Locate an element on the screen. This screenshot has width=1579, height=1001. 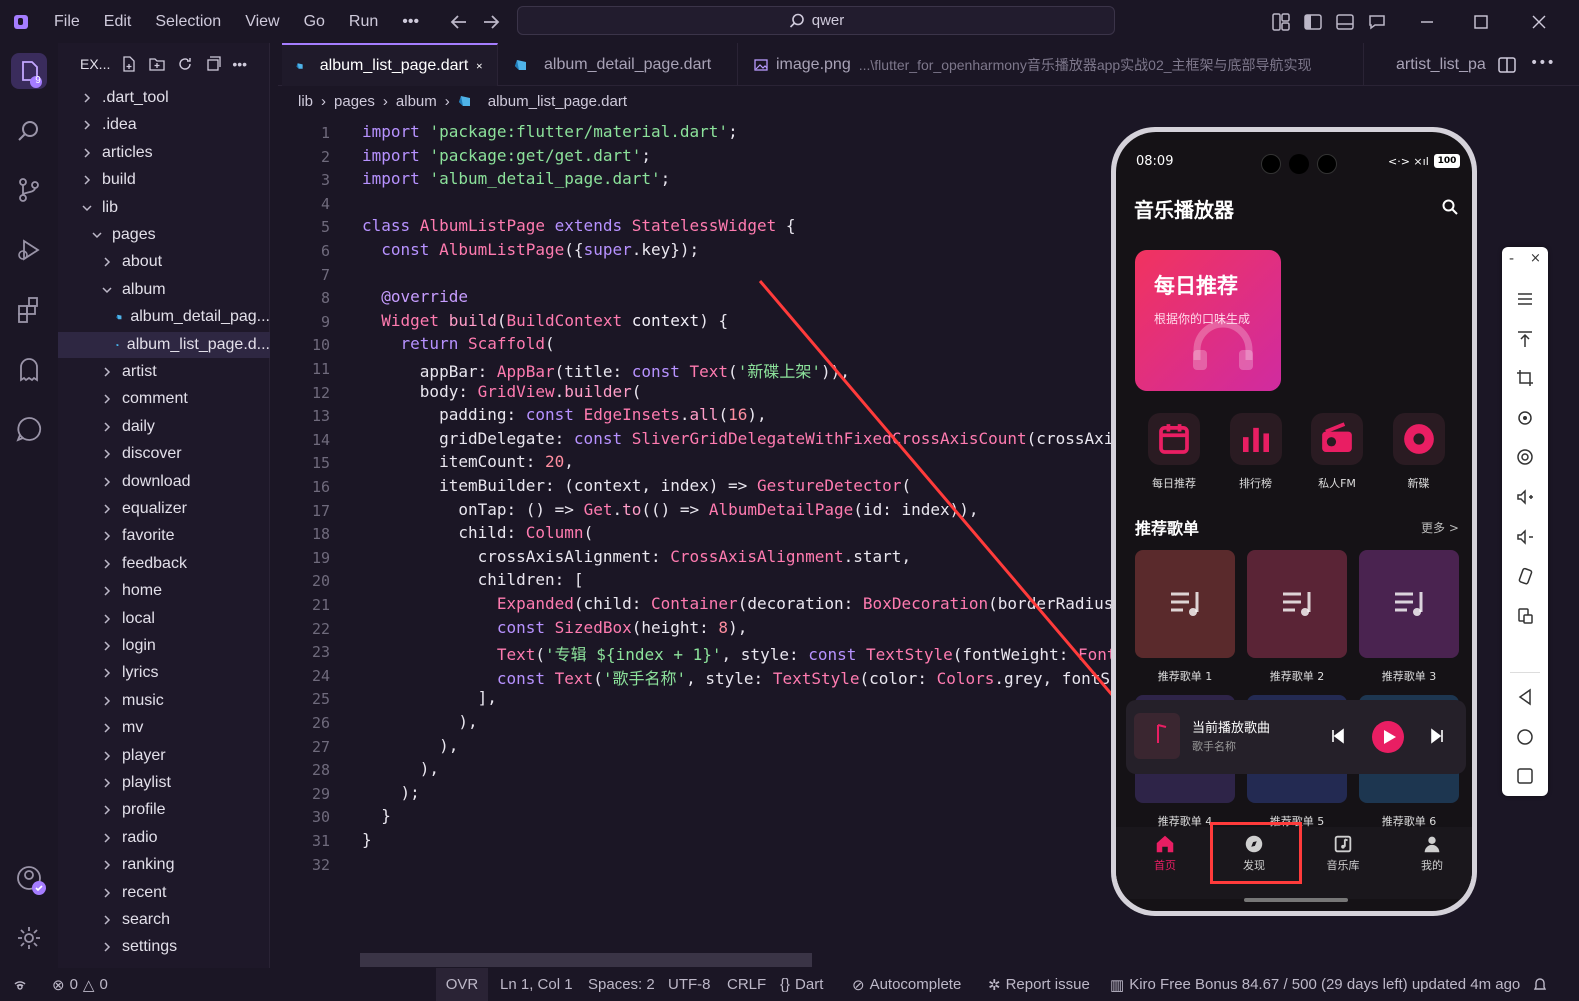
code-line: ], is located at coordinates (429, 697).